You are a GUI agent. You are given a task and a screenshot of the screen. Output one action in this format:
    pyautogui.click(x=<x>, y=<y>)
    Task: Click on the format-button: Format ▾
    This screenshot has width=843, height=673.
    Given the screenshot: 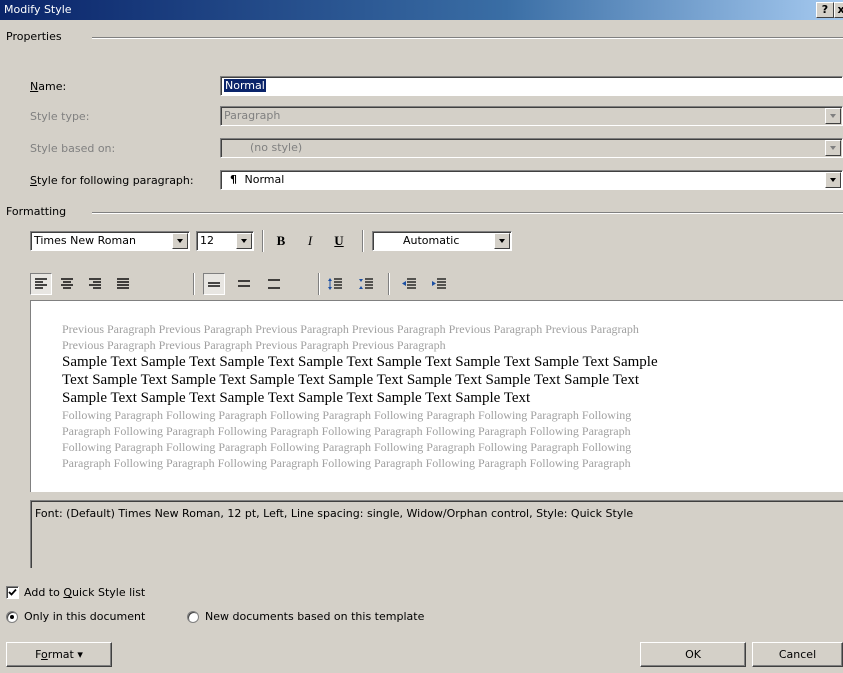 What is the action you would take?
    pyautogui.click(x=59, y=654)
    